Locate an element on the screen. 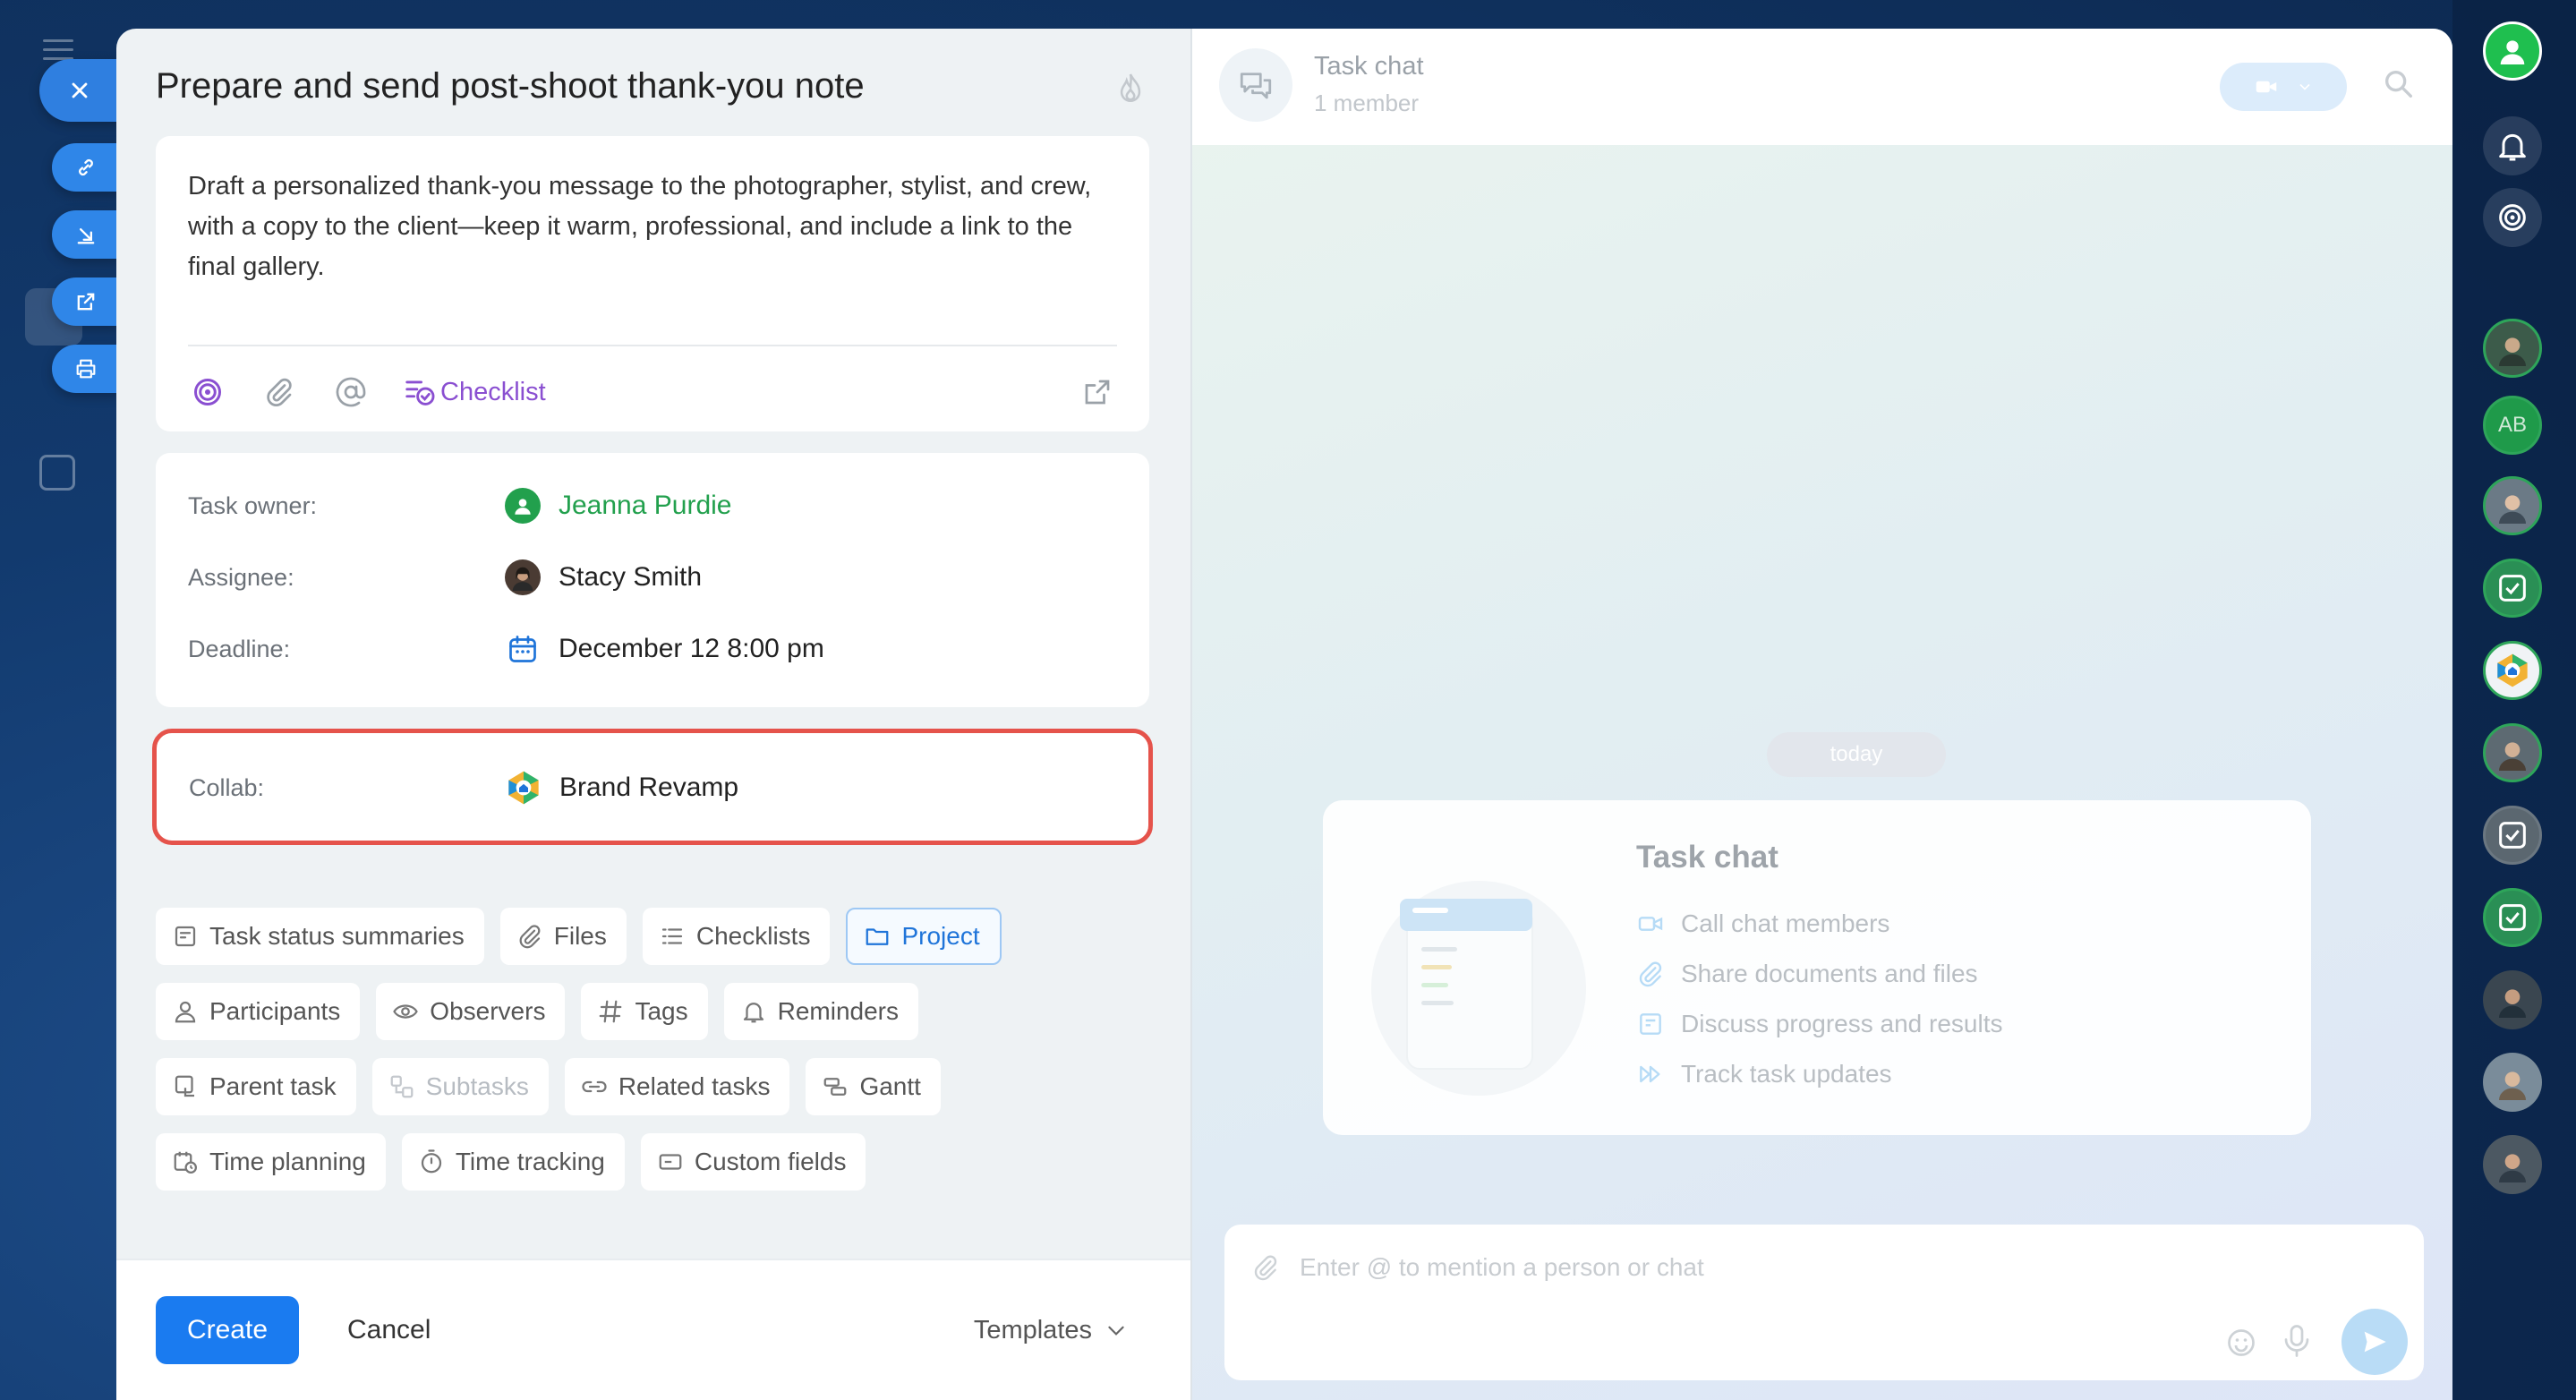 The image size is (2576, 1400). contact-avatar-initials: AB is located at coordinates (2512, 425).